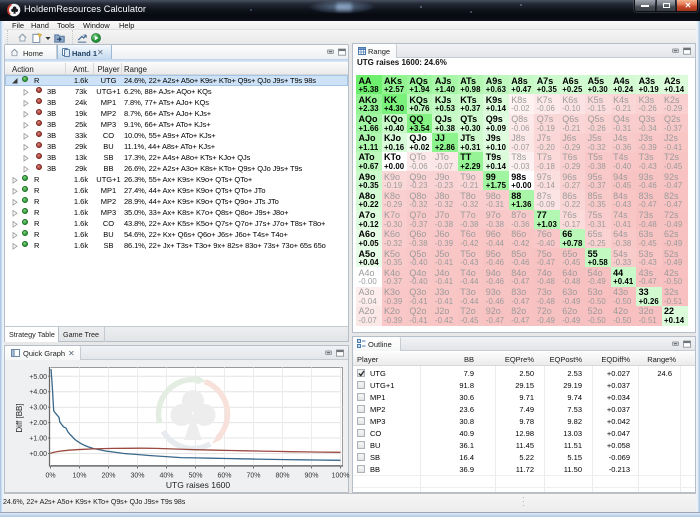  I want to click on svg-text: 20%, so click(108, 476).